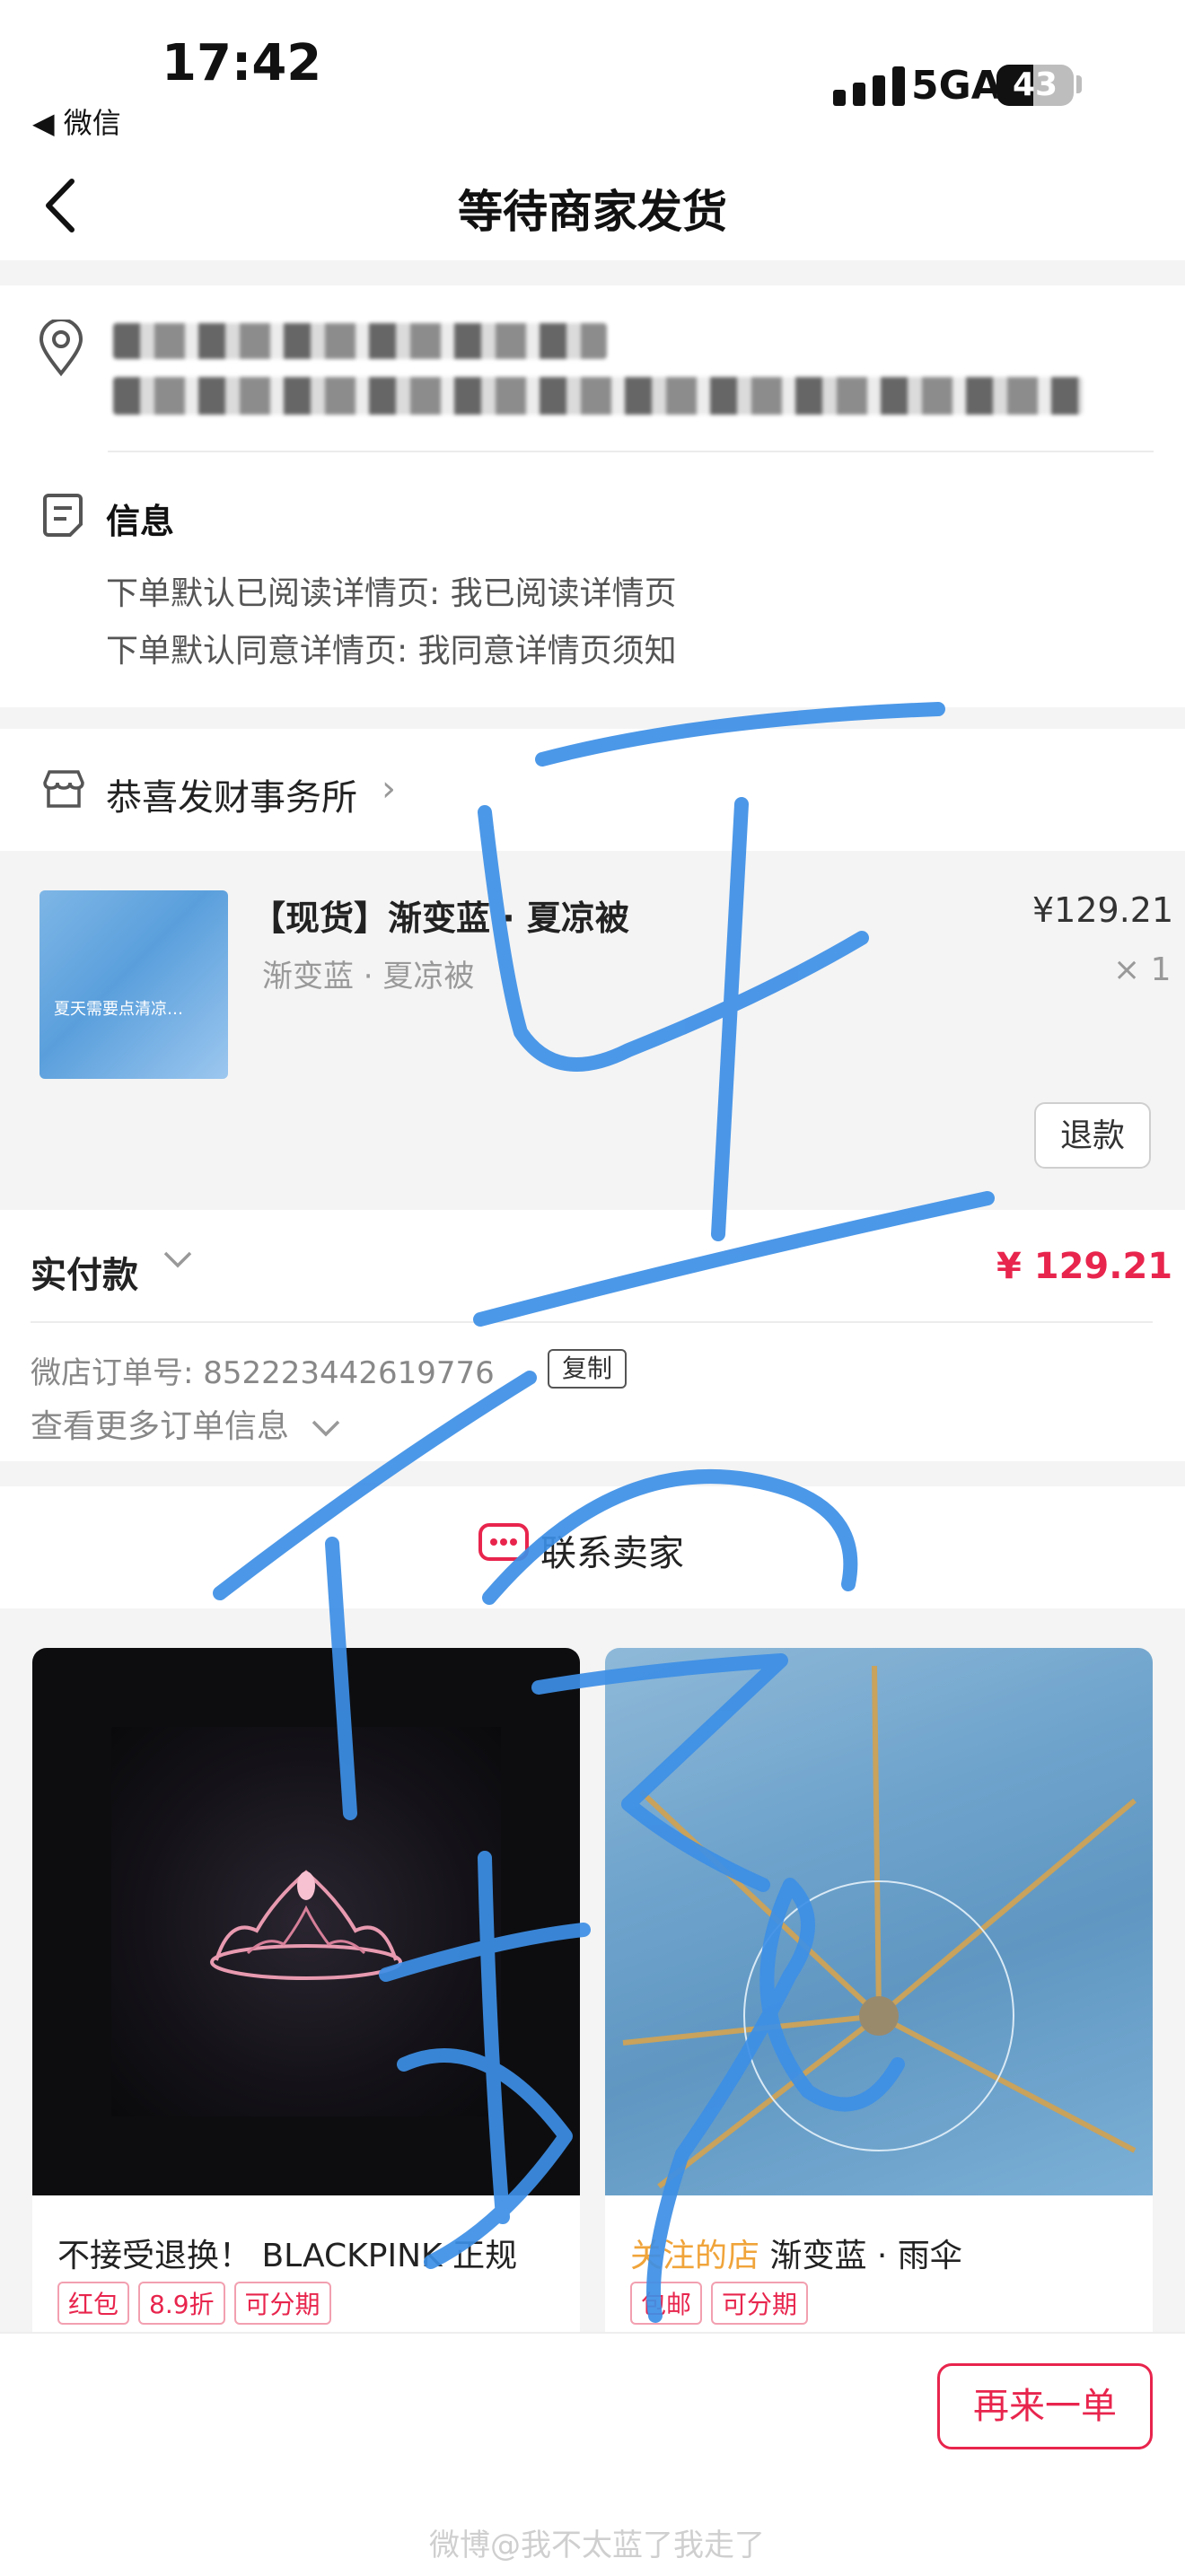 This screenshot has height=2576, width=1185. What do you see at coordinates (1079, 84) in the screenshot?
I see `battery-tip` at bounding box center [1079, 84].